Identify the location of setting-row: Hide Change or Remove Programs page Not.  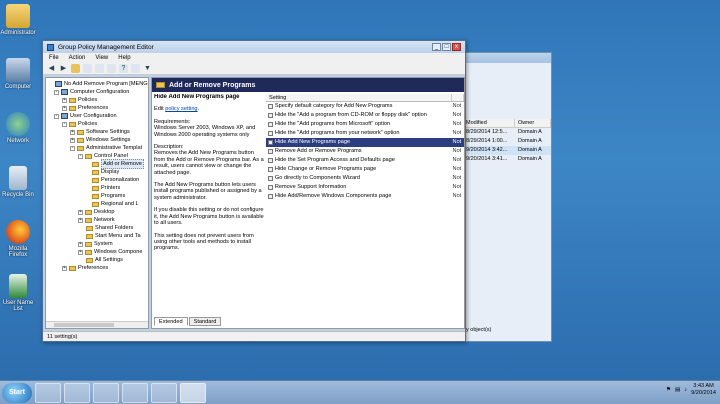
(365, 169).